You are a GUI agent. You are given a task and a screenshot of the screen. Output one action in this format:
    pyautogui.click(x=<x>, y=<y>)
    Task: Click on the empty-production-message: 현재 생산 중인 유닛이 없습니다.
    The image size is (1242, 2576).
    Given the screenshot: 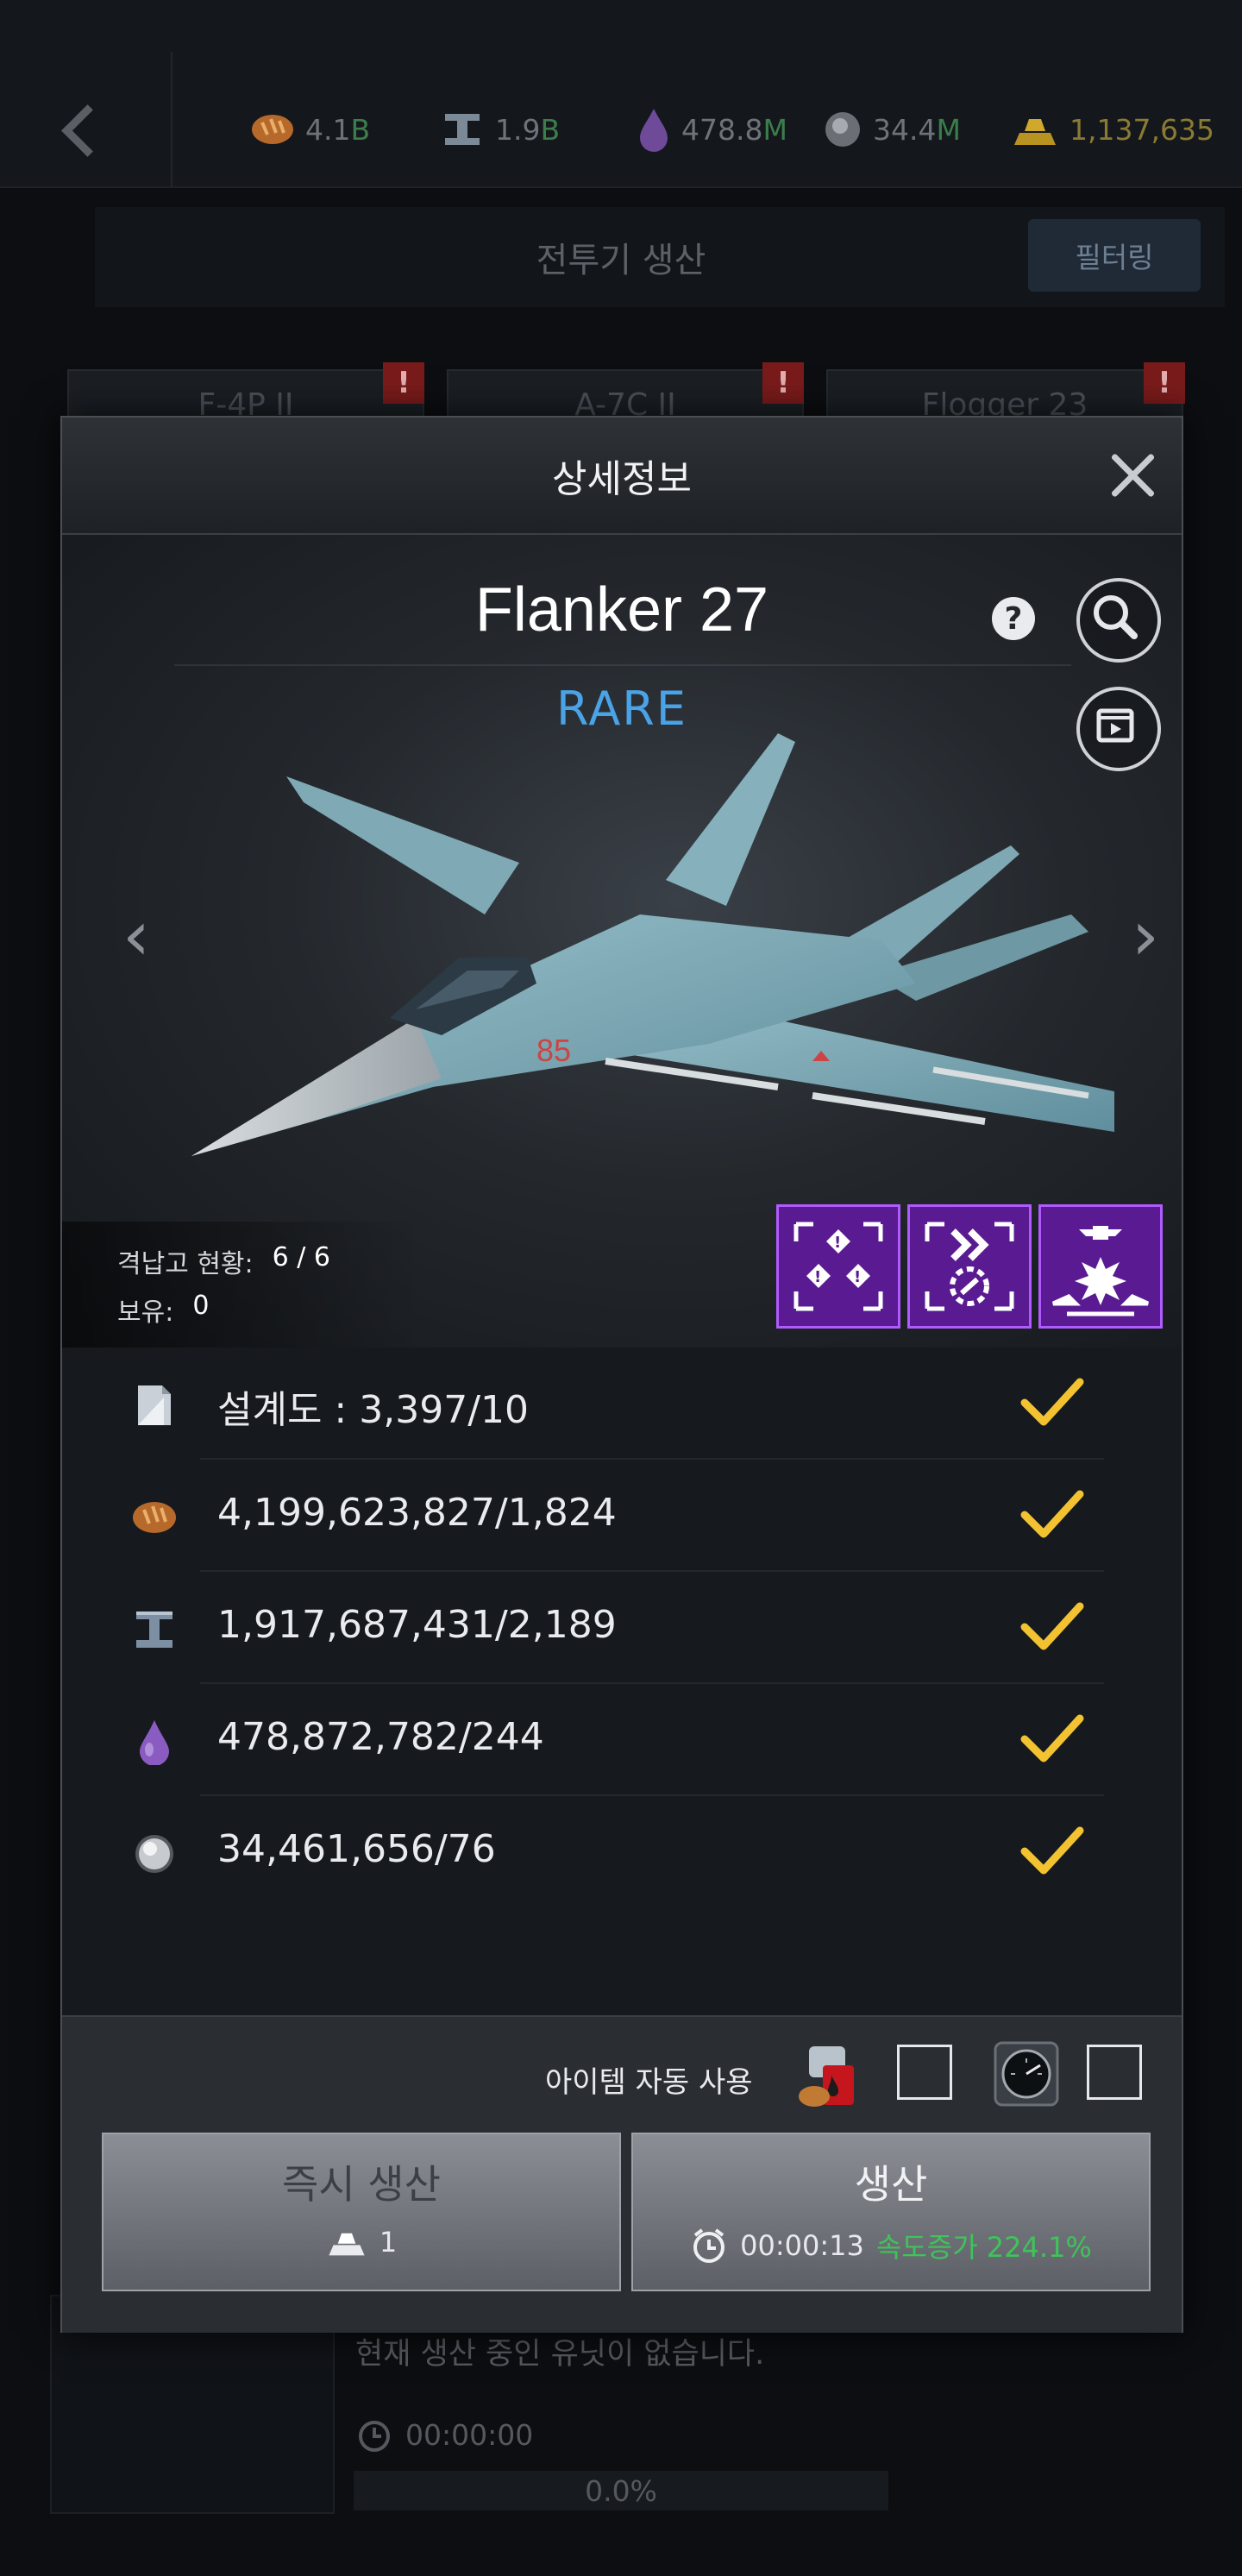 What is the action you would take?
    pyautogui.click(x=560, y=2354)
    